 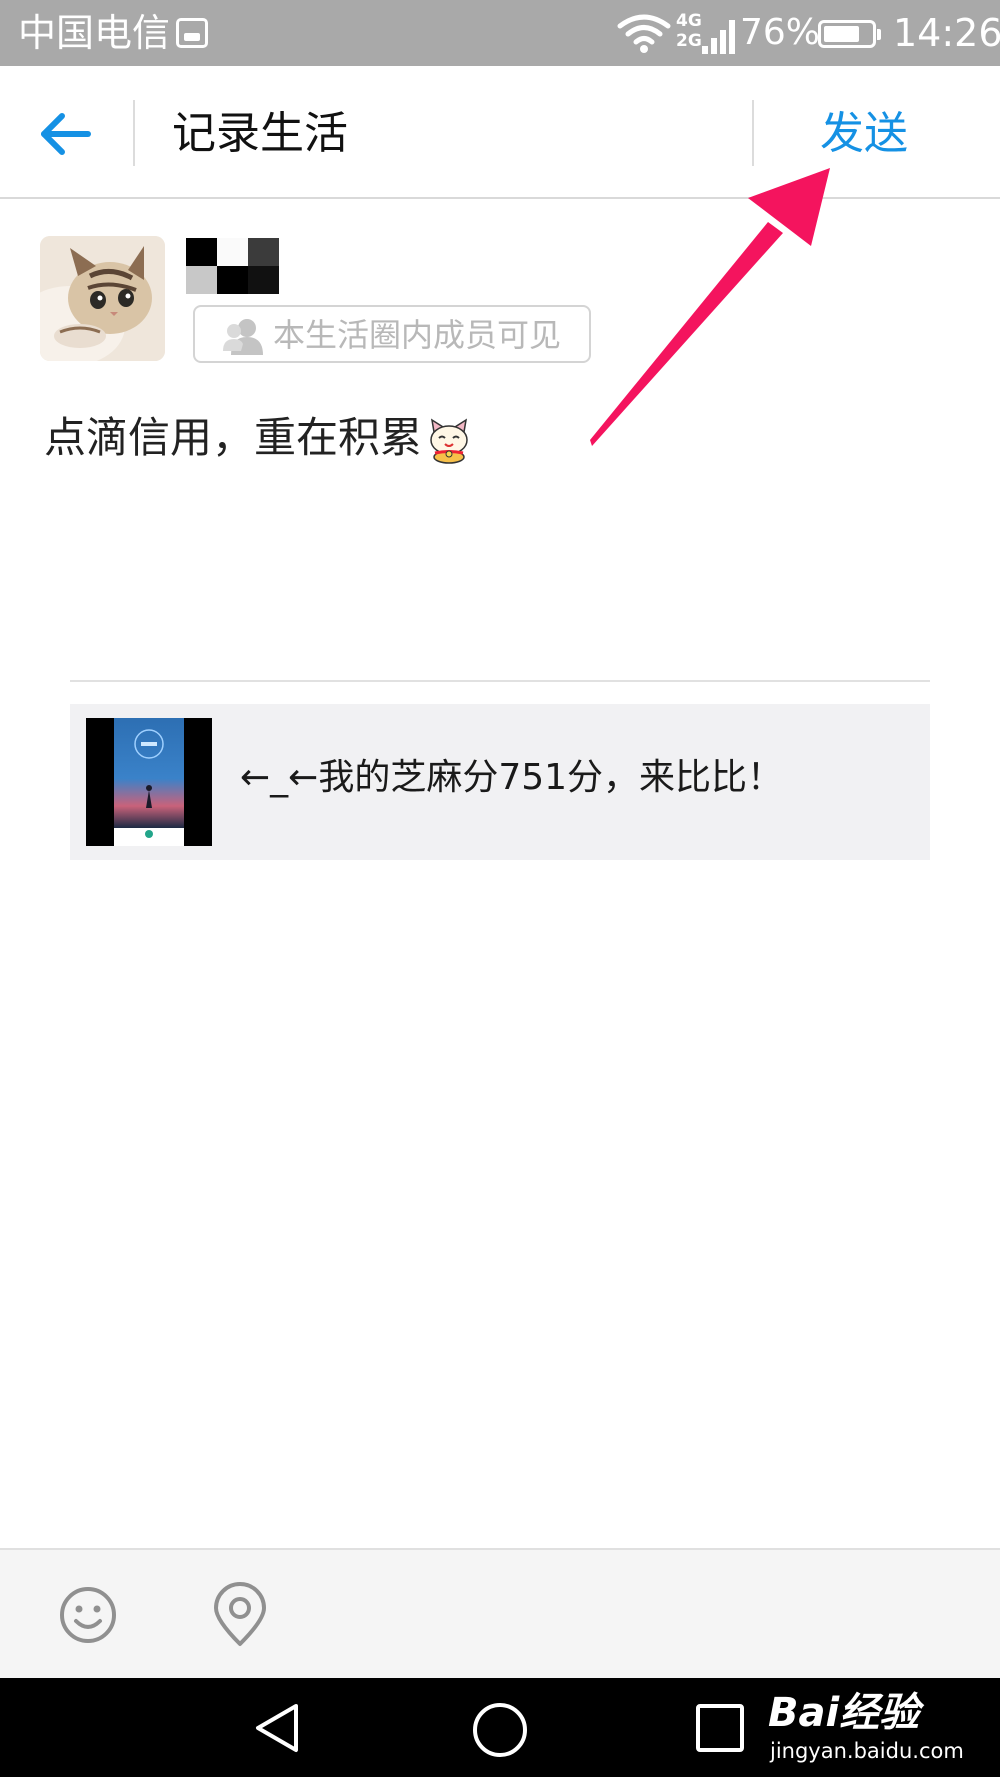 What do you see at coordinates (867, 1751) in the screenshot?
I see `watermark-url: jingyan.baidu.com` at bounding box center [867, 1751].